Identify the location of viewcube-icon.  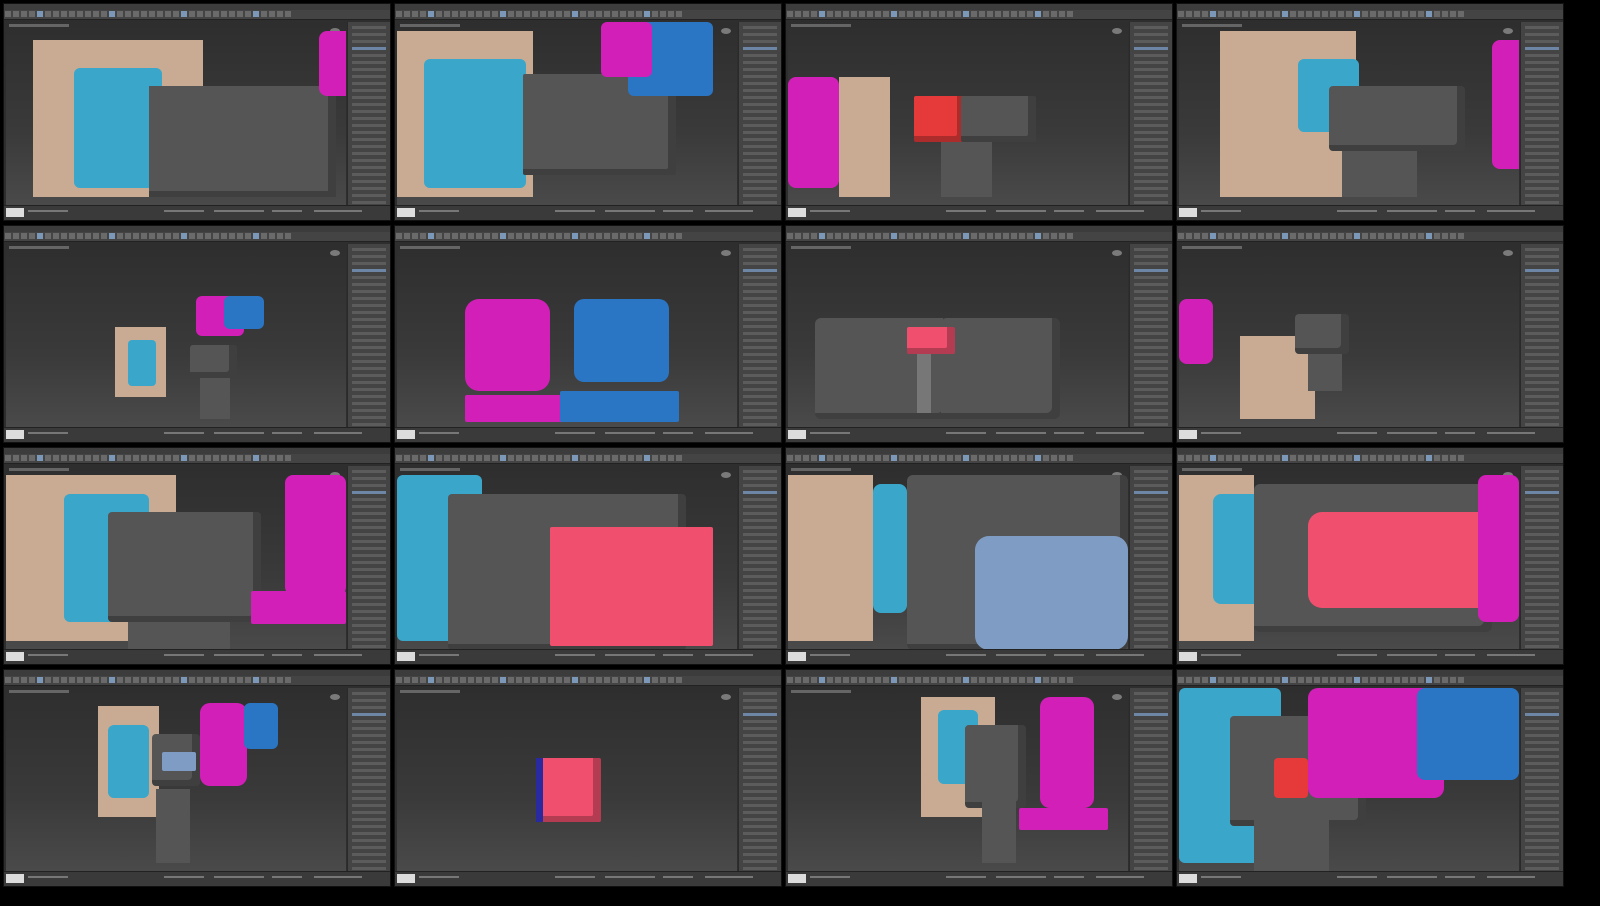
(726, 475).